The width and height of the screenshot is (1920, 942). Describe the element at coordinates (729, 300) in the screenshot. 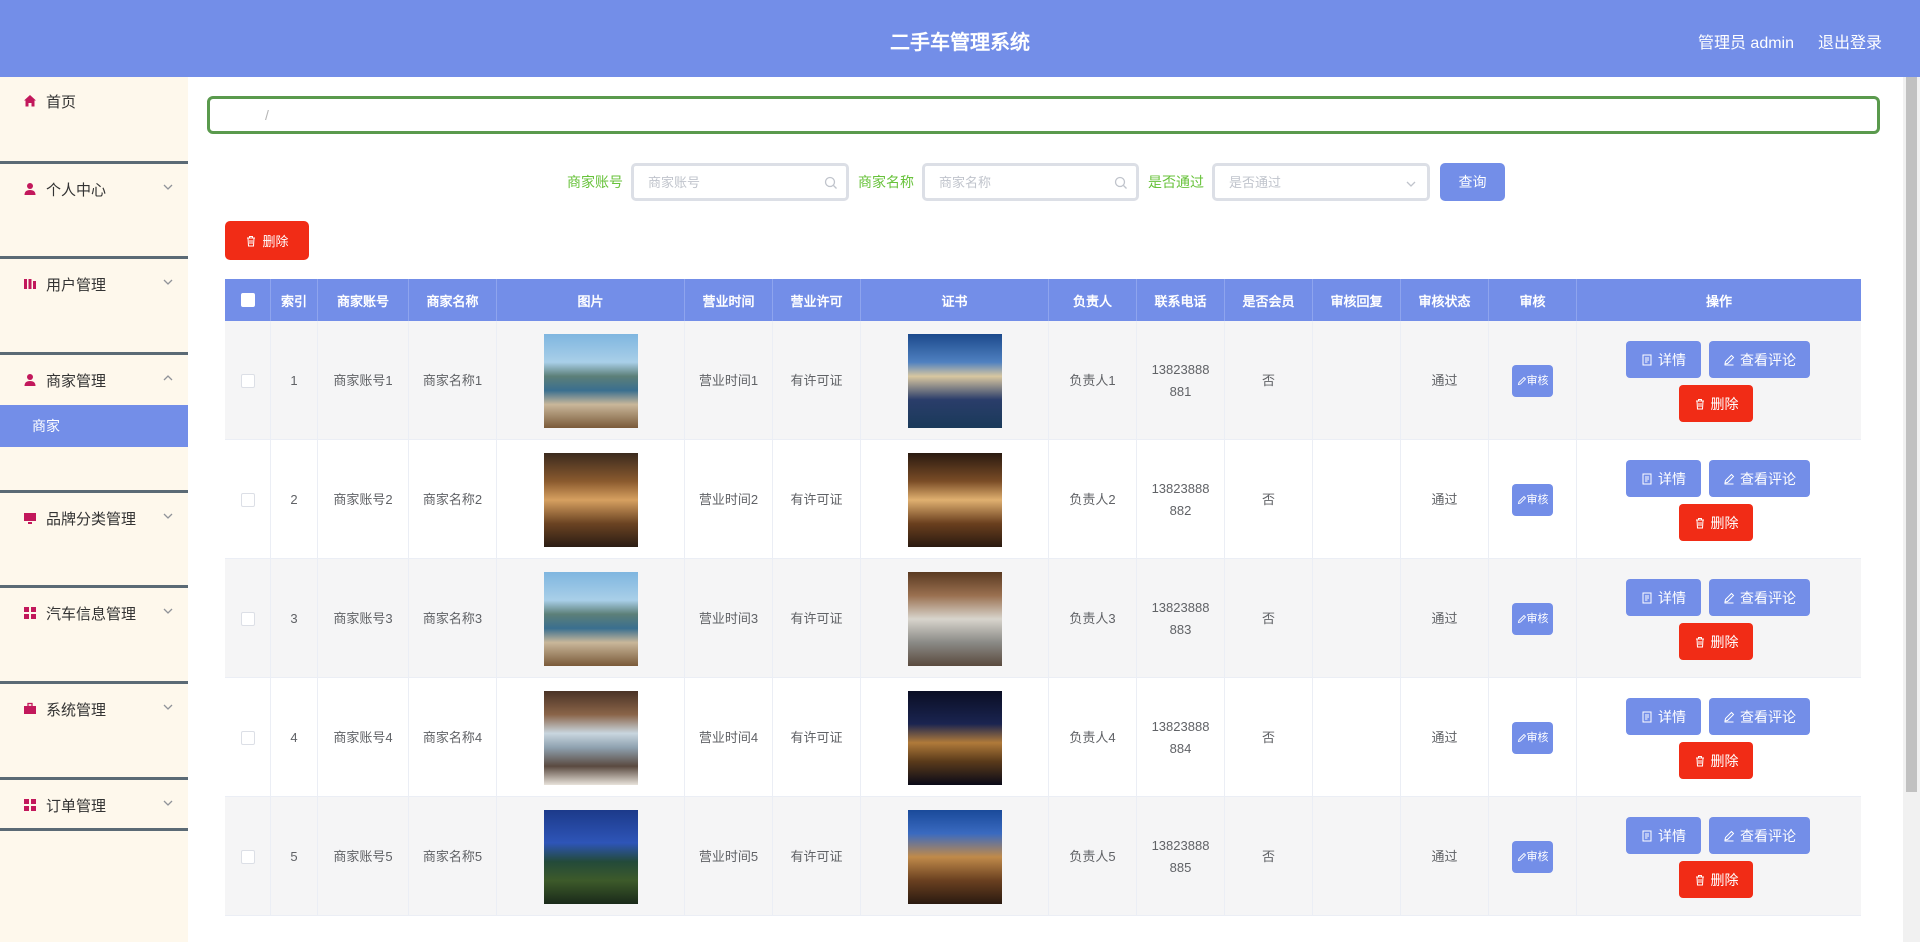

I see `col-header: 营业时间` at that location.